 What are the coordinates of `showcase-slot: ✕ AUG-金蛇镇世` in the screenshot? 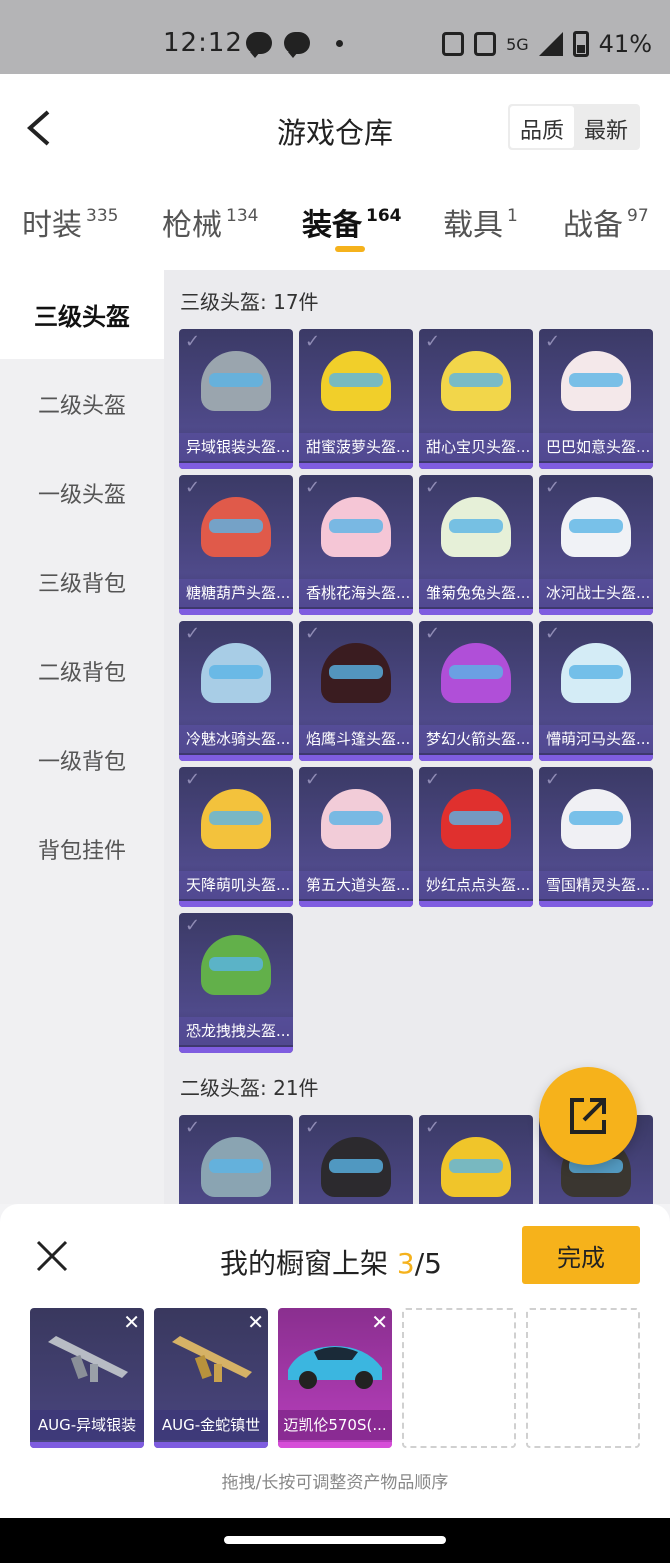 It's located at (211, 1378).